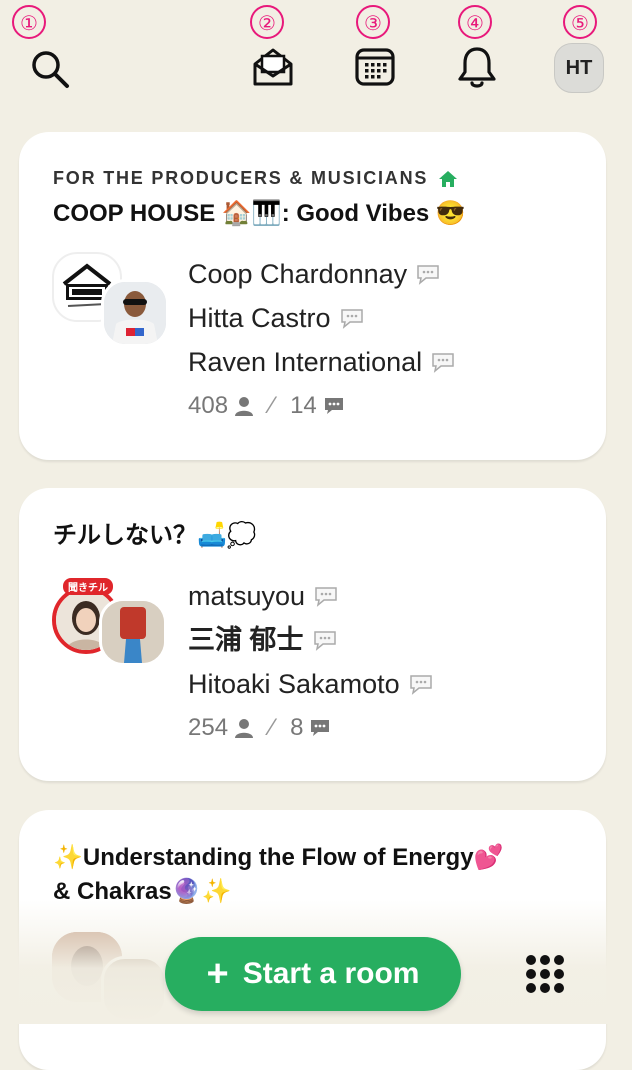  I want to click on live-badge: 聞きチル, so click(88, 586).